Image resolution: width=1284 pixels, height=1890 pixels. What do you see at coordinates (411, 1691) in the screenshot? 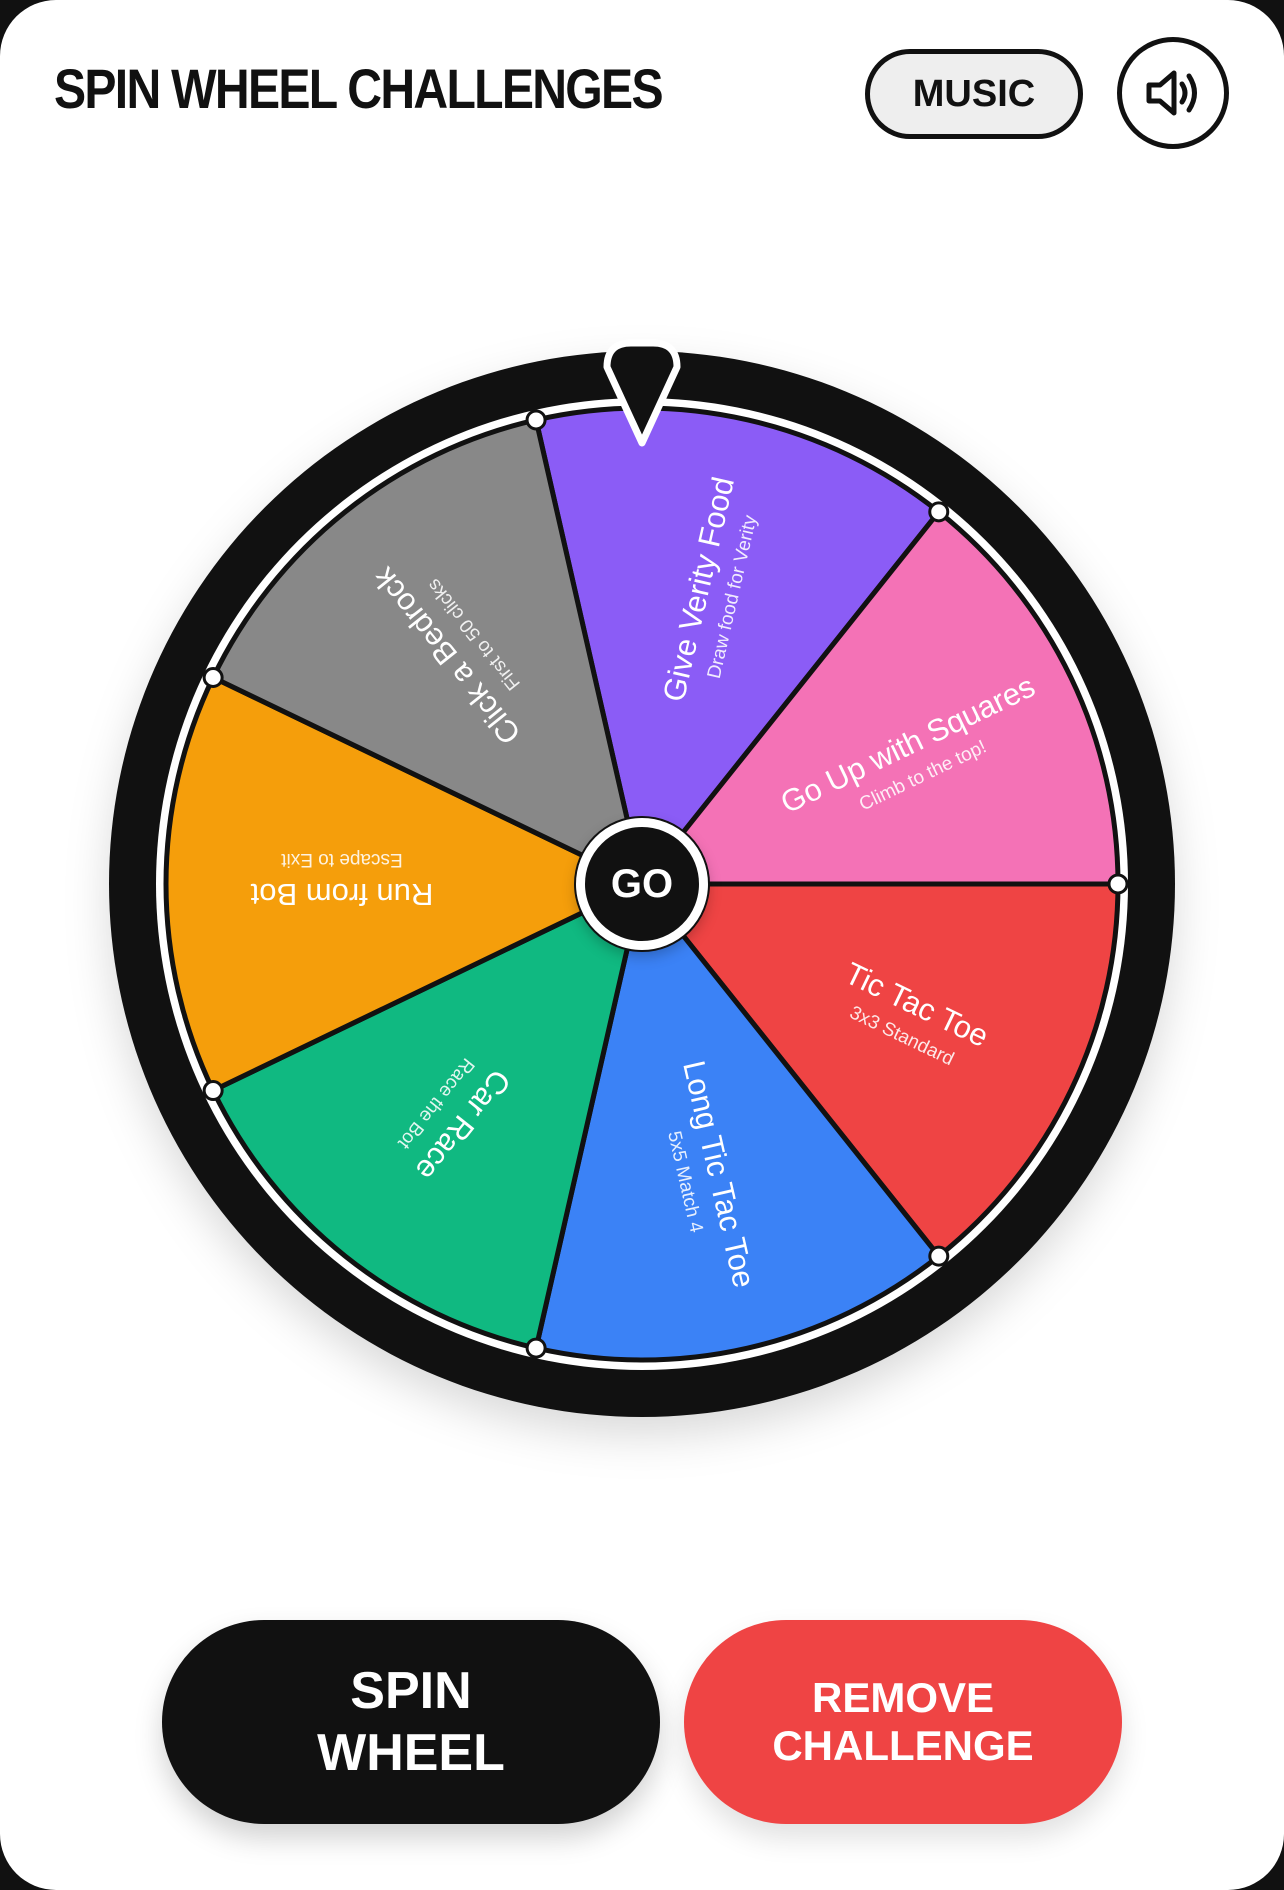
I see `spin-button-line-1: SPIN` at bounding box center [411, 1691].